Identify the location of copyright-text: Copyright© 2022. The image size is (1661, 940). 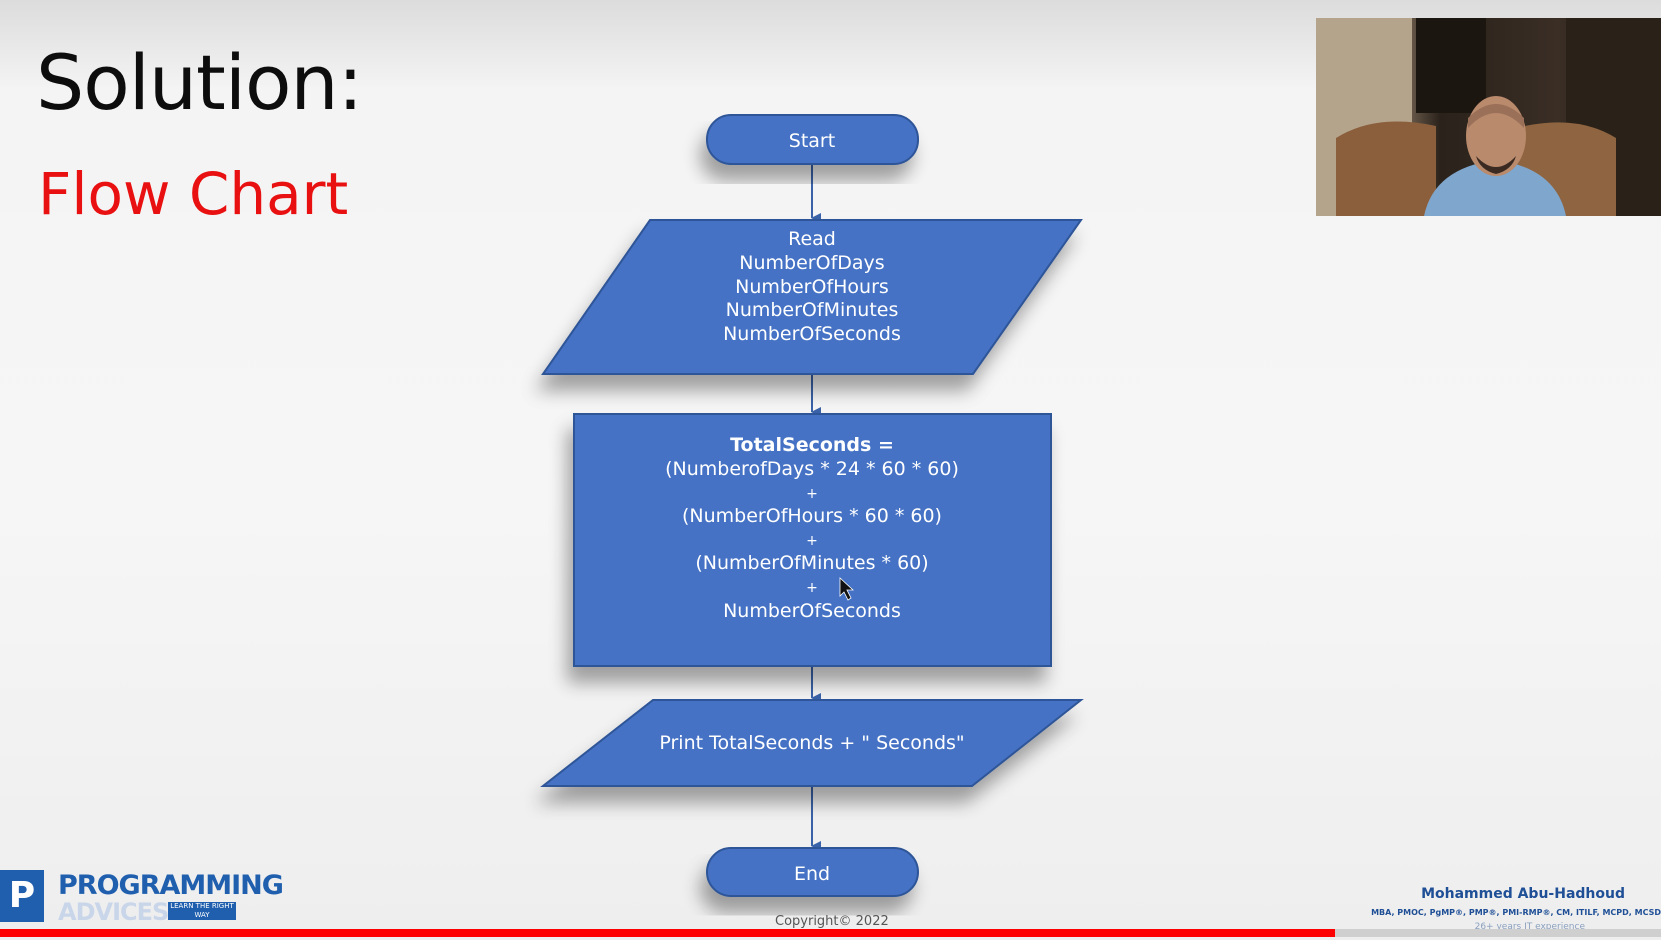
(832, 921).